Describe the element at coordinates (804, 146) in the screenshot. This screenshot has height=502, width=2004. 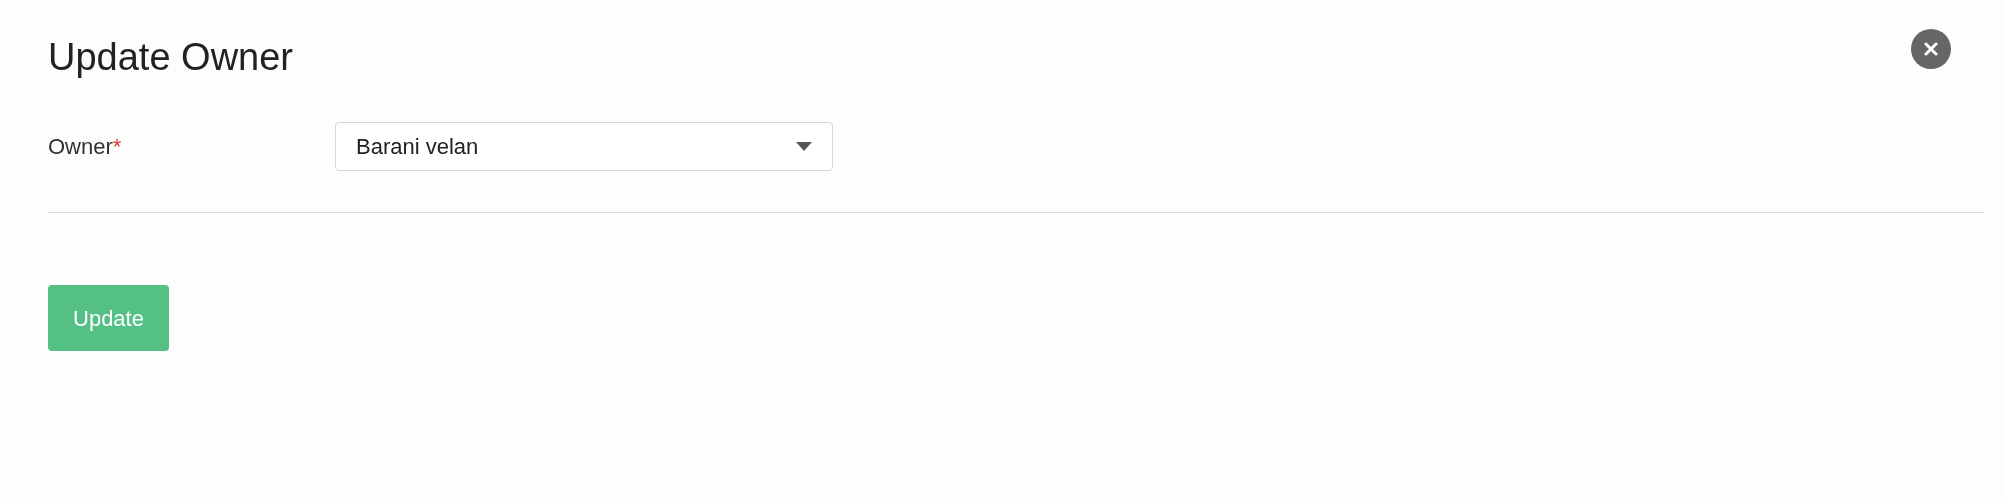
I see `caret-icon` at that location.